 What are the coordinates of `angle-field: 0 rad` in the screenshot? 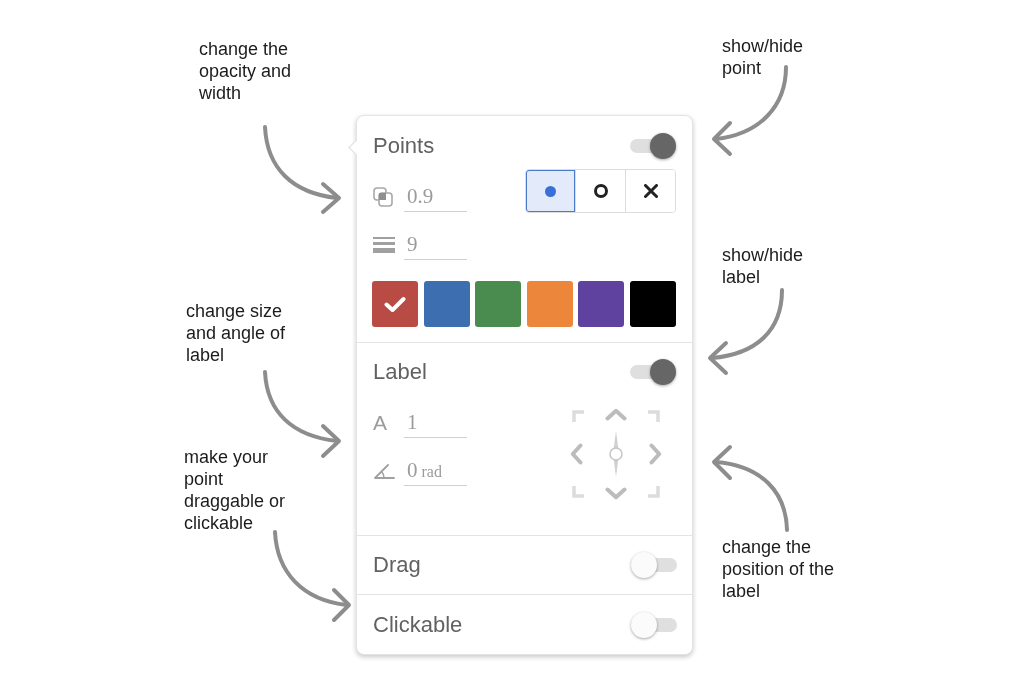 It's located at (435, 470).